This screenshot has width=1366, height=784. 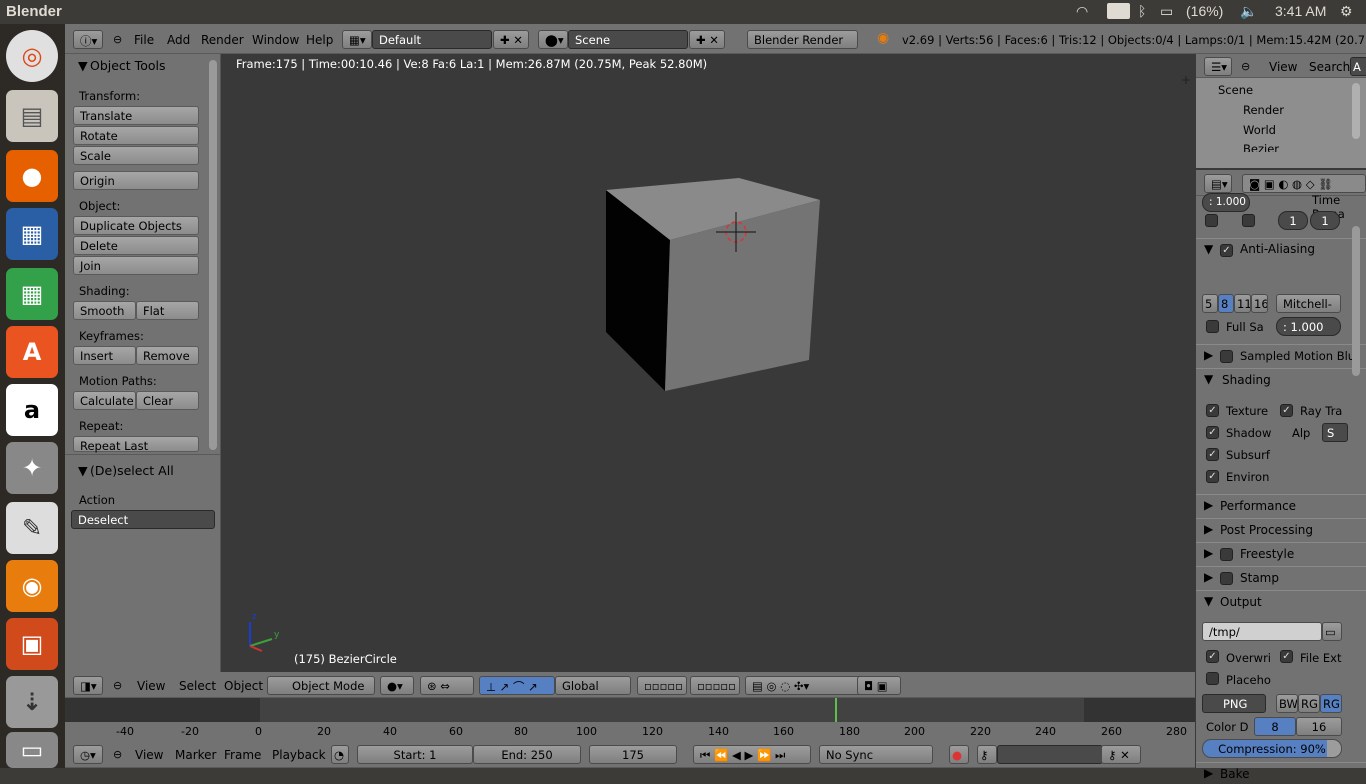 I want to click on menu-help: Help, so click(x=319, y=40).